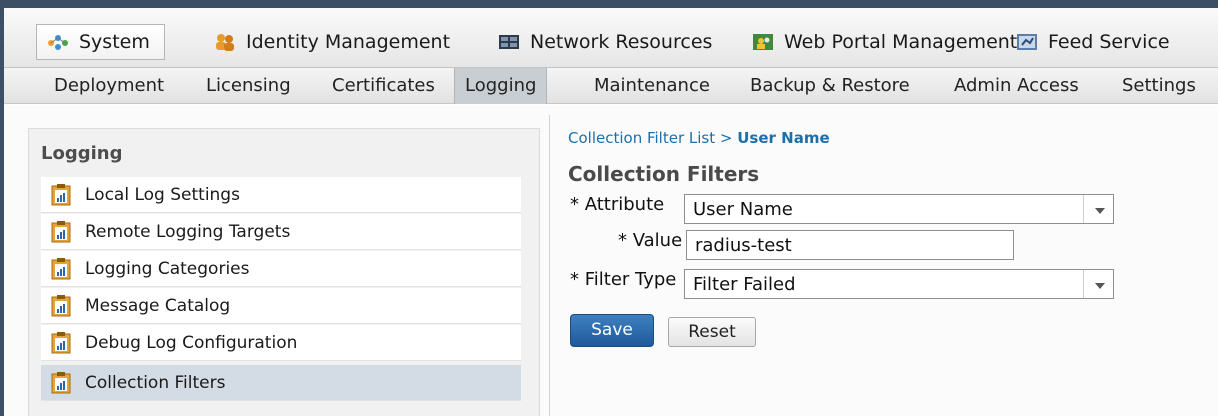 This screenshot has width=1218, height=416. What do you see at coordinates (248, 86) in the screenshot?
I see `subtab-licensing: Licensing` at bounding box center [248, 86].